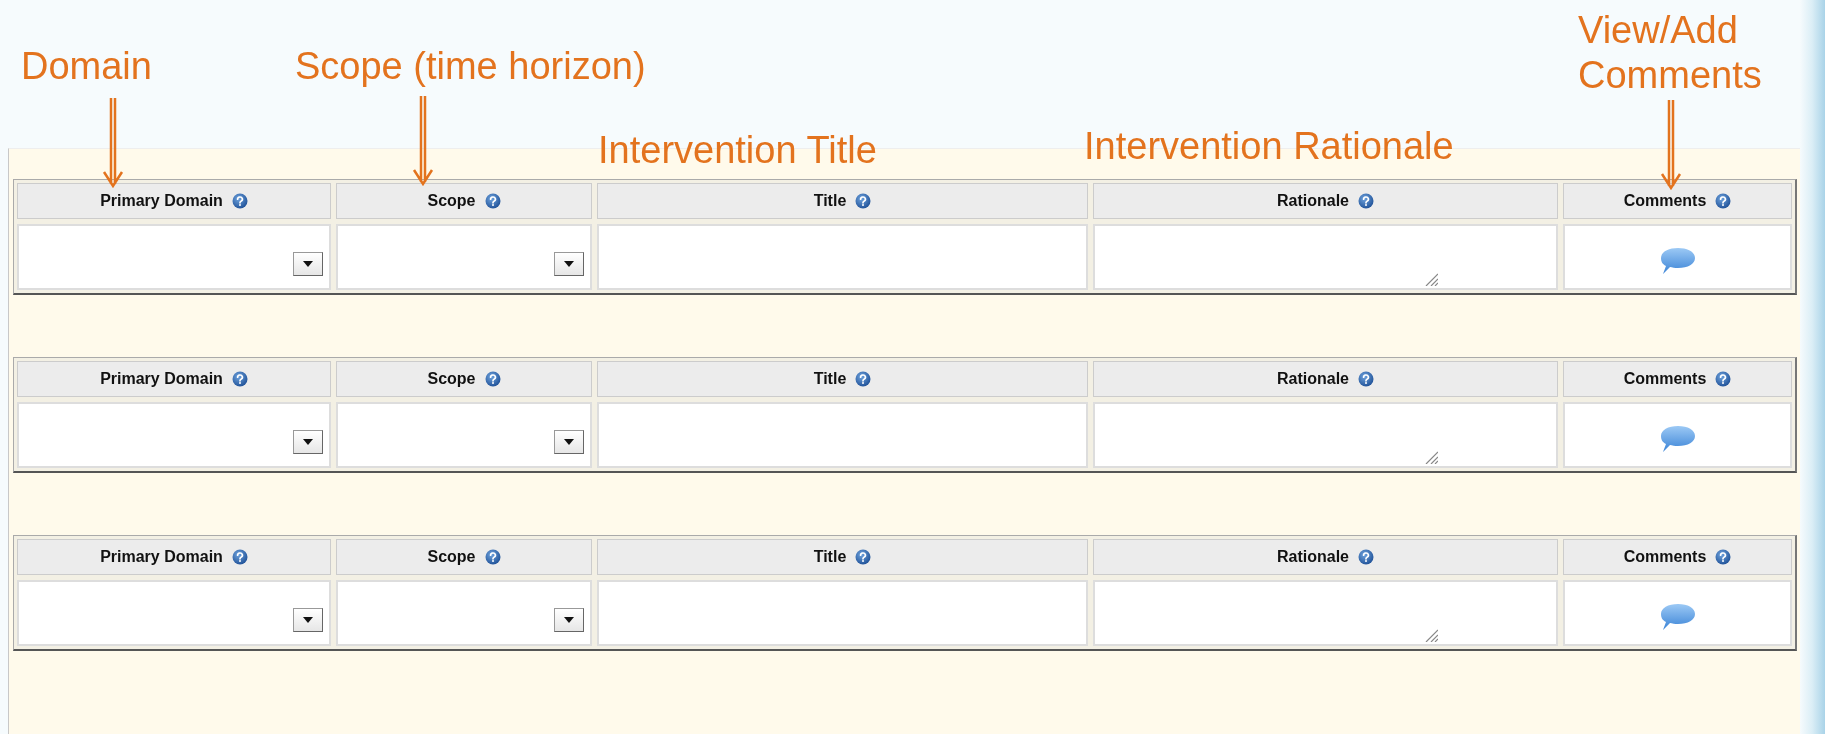 The height and width of the screenshot is (734, 1825). I want to click on annotation-label: Intervention Rationale, so click(1269, 146).